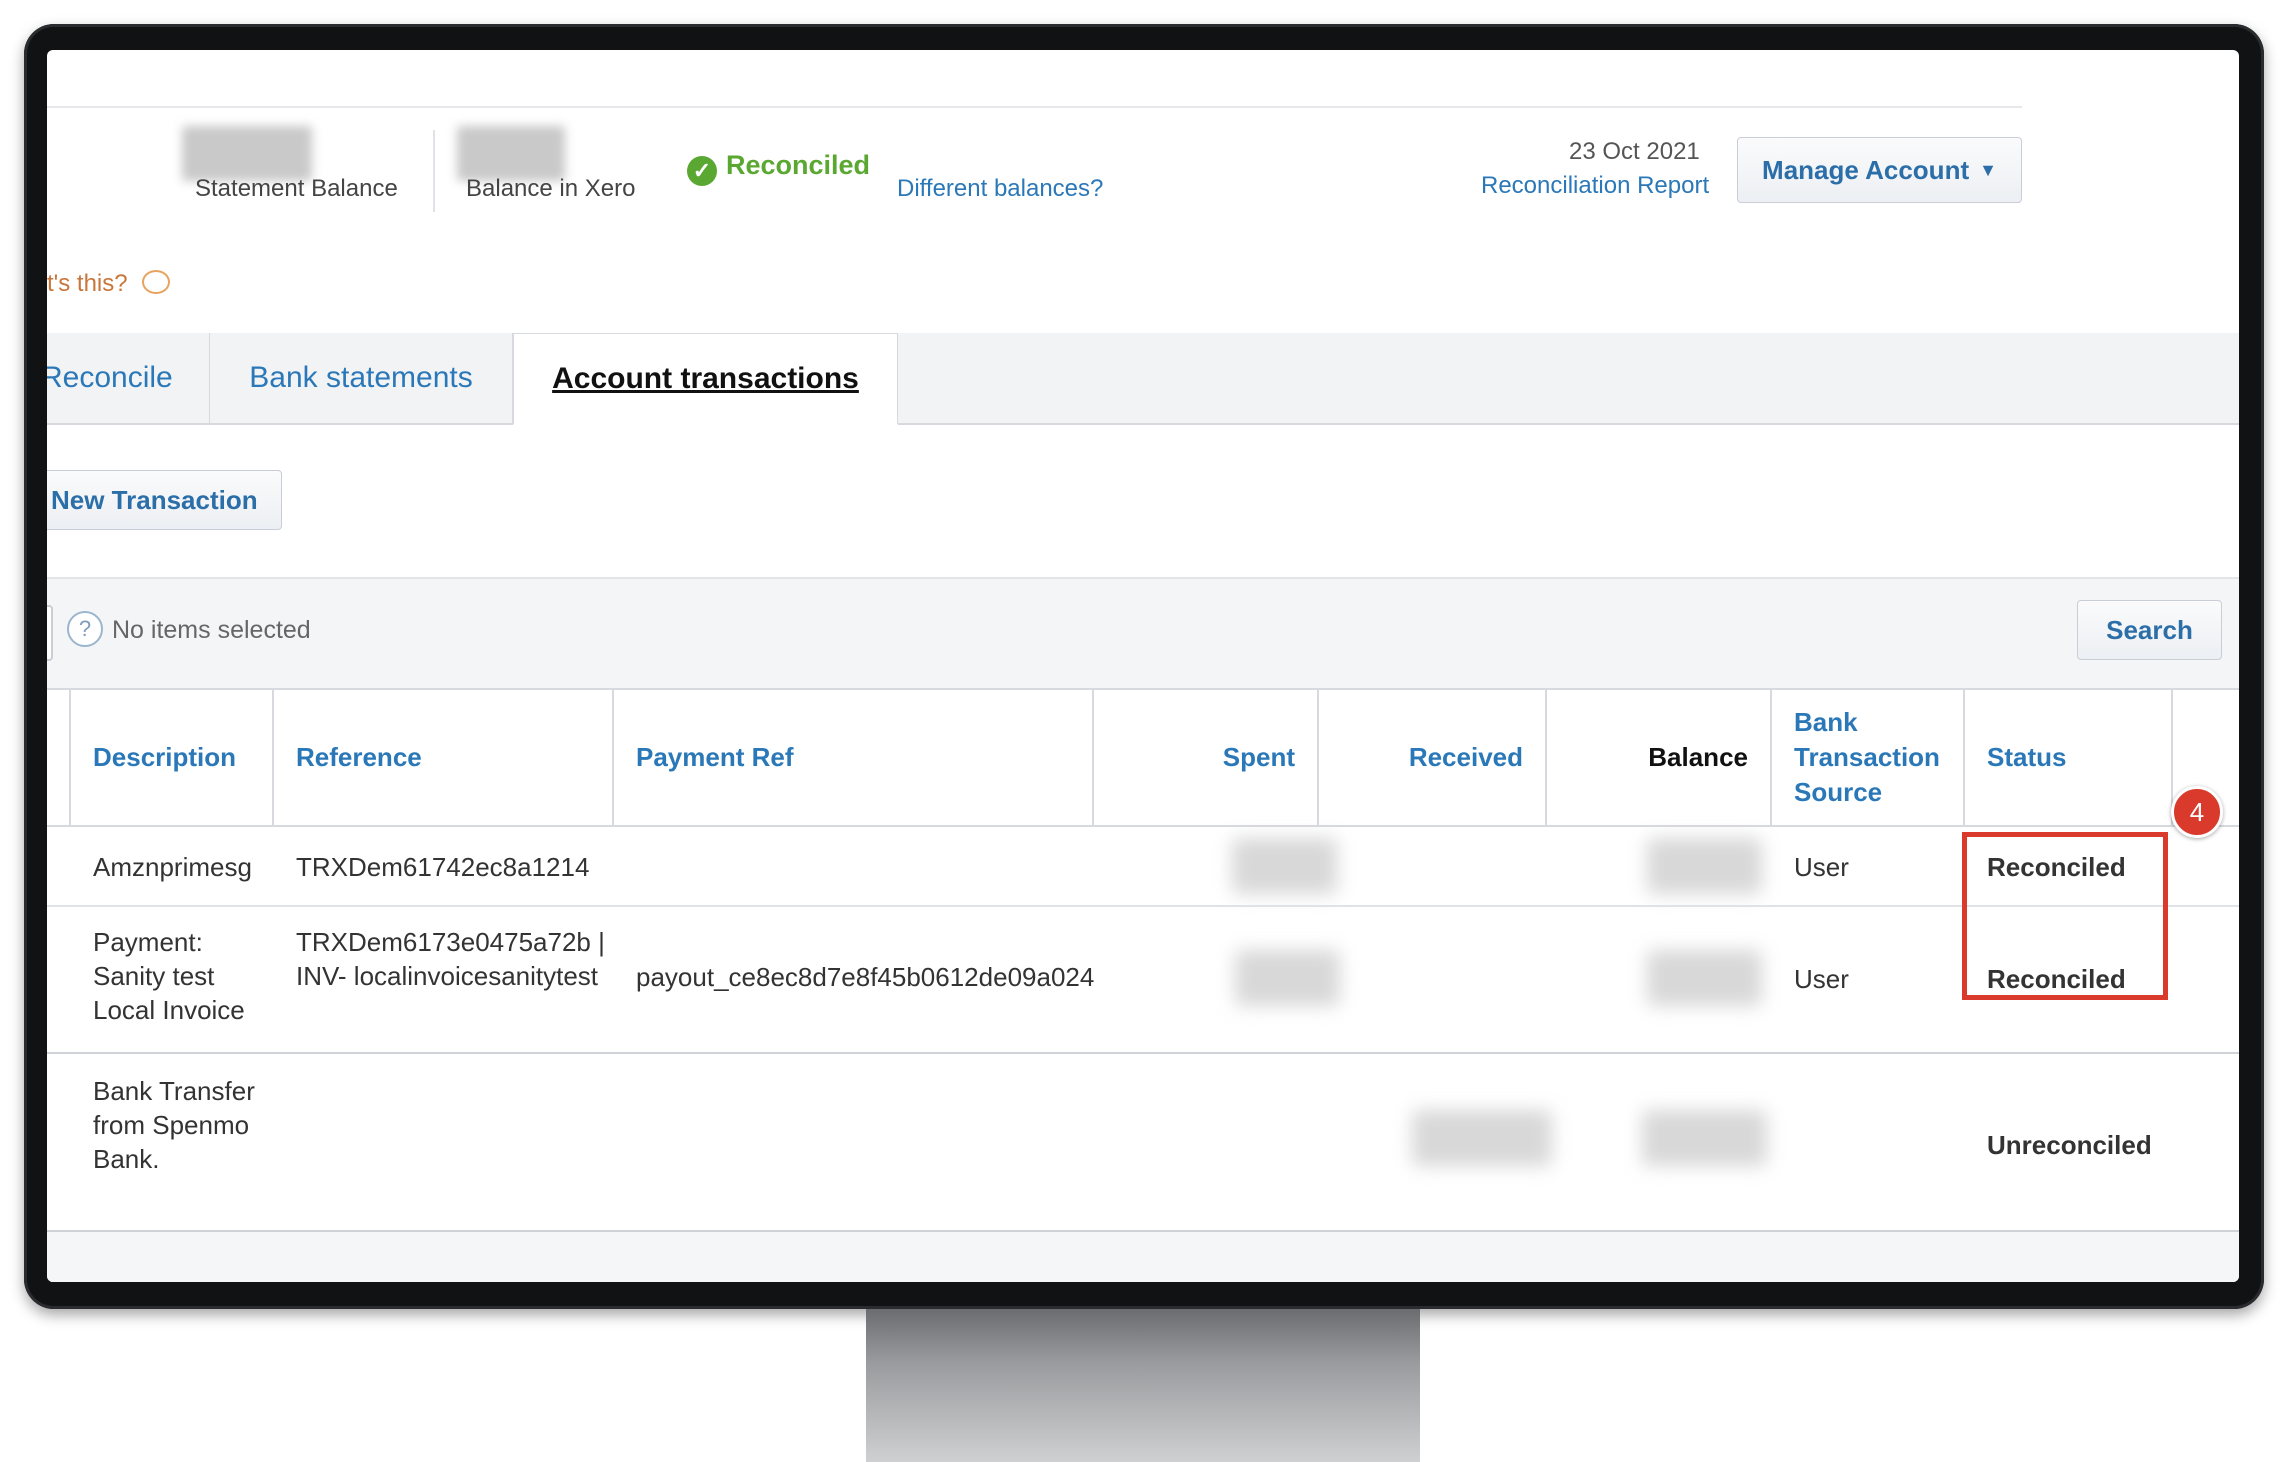  Describe the element at coordinates (1143, 1257) in the screenshot. I see `table-footer` at that location.